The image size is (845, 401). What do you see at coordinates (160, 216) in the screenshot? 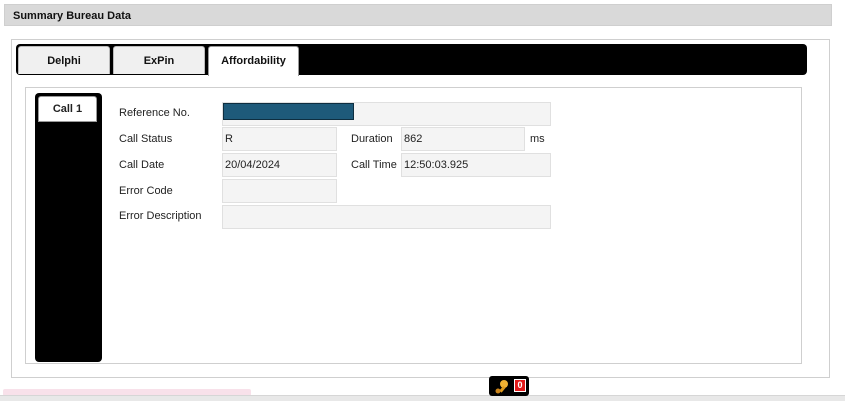
I see `error-description-label: Error Description` at bounding box center [160, 216].